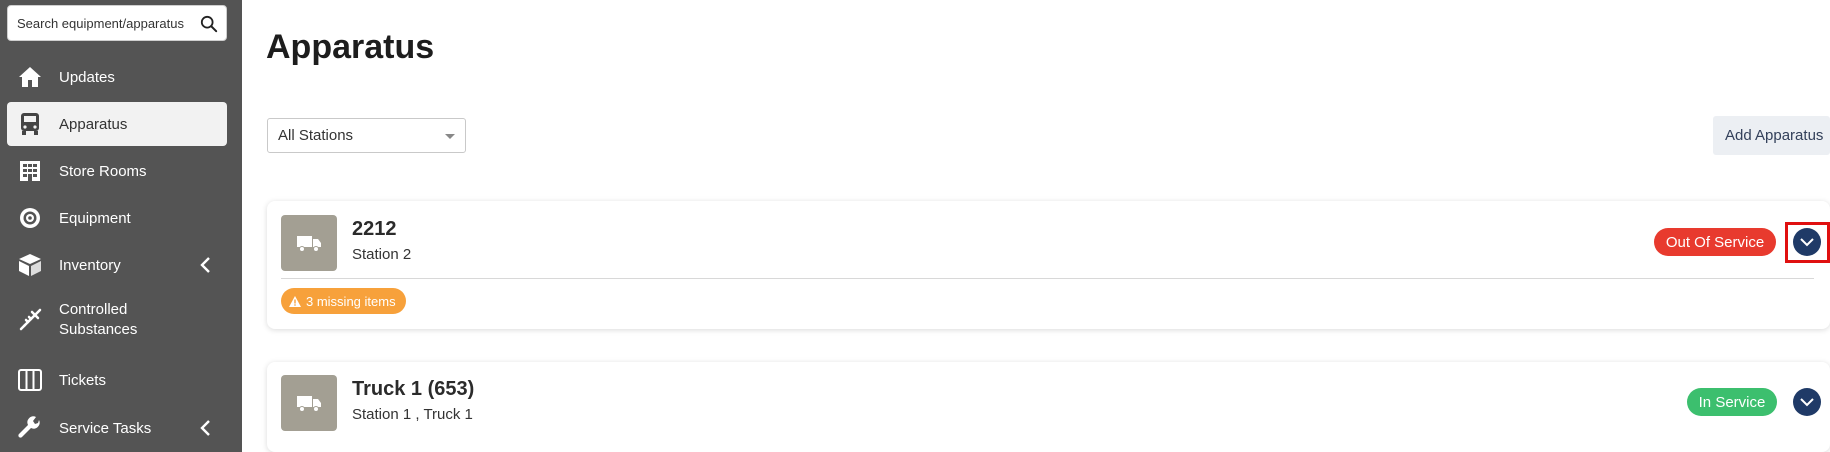 This screenshot has width=1830, height=452. I want to click on apparatus-station: Station 2, so click(382, 254).